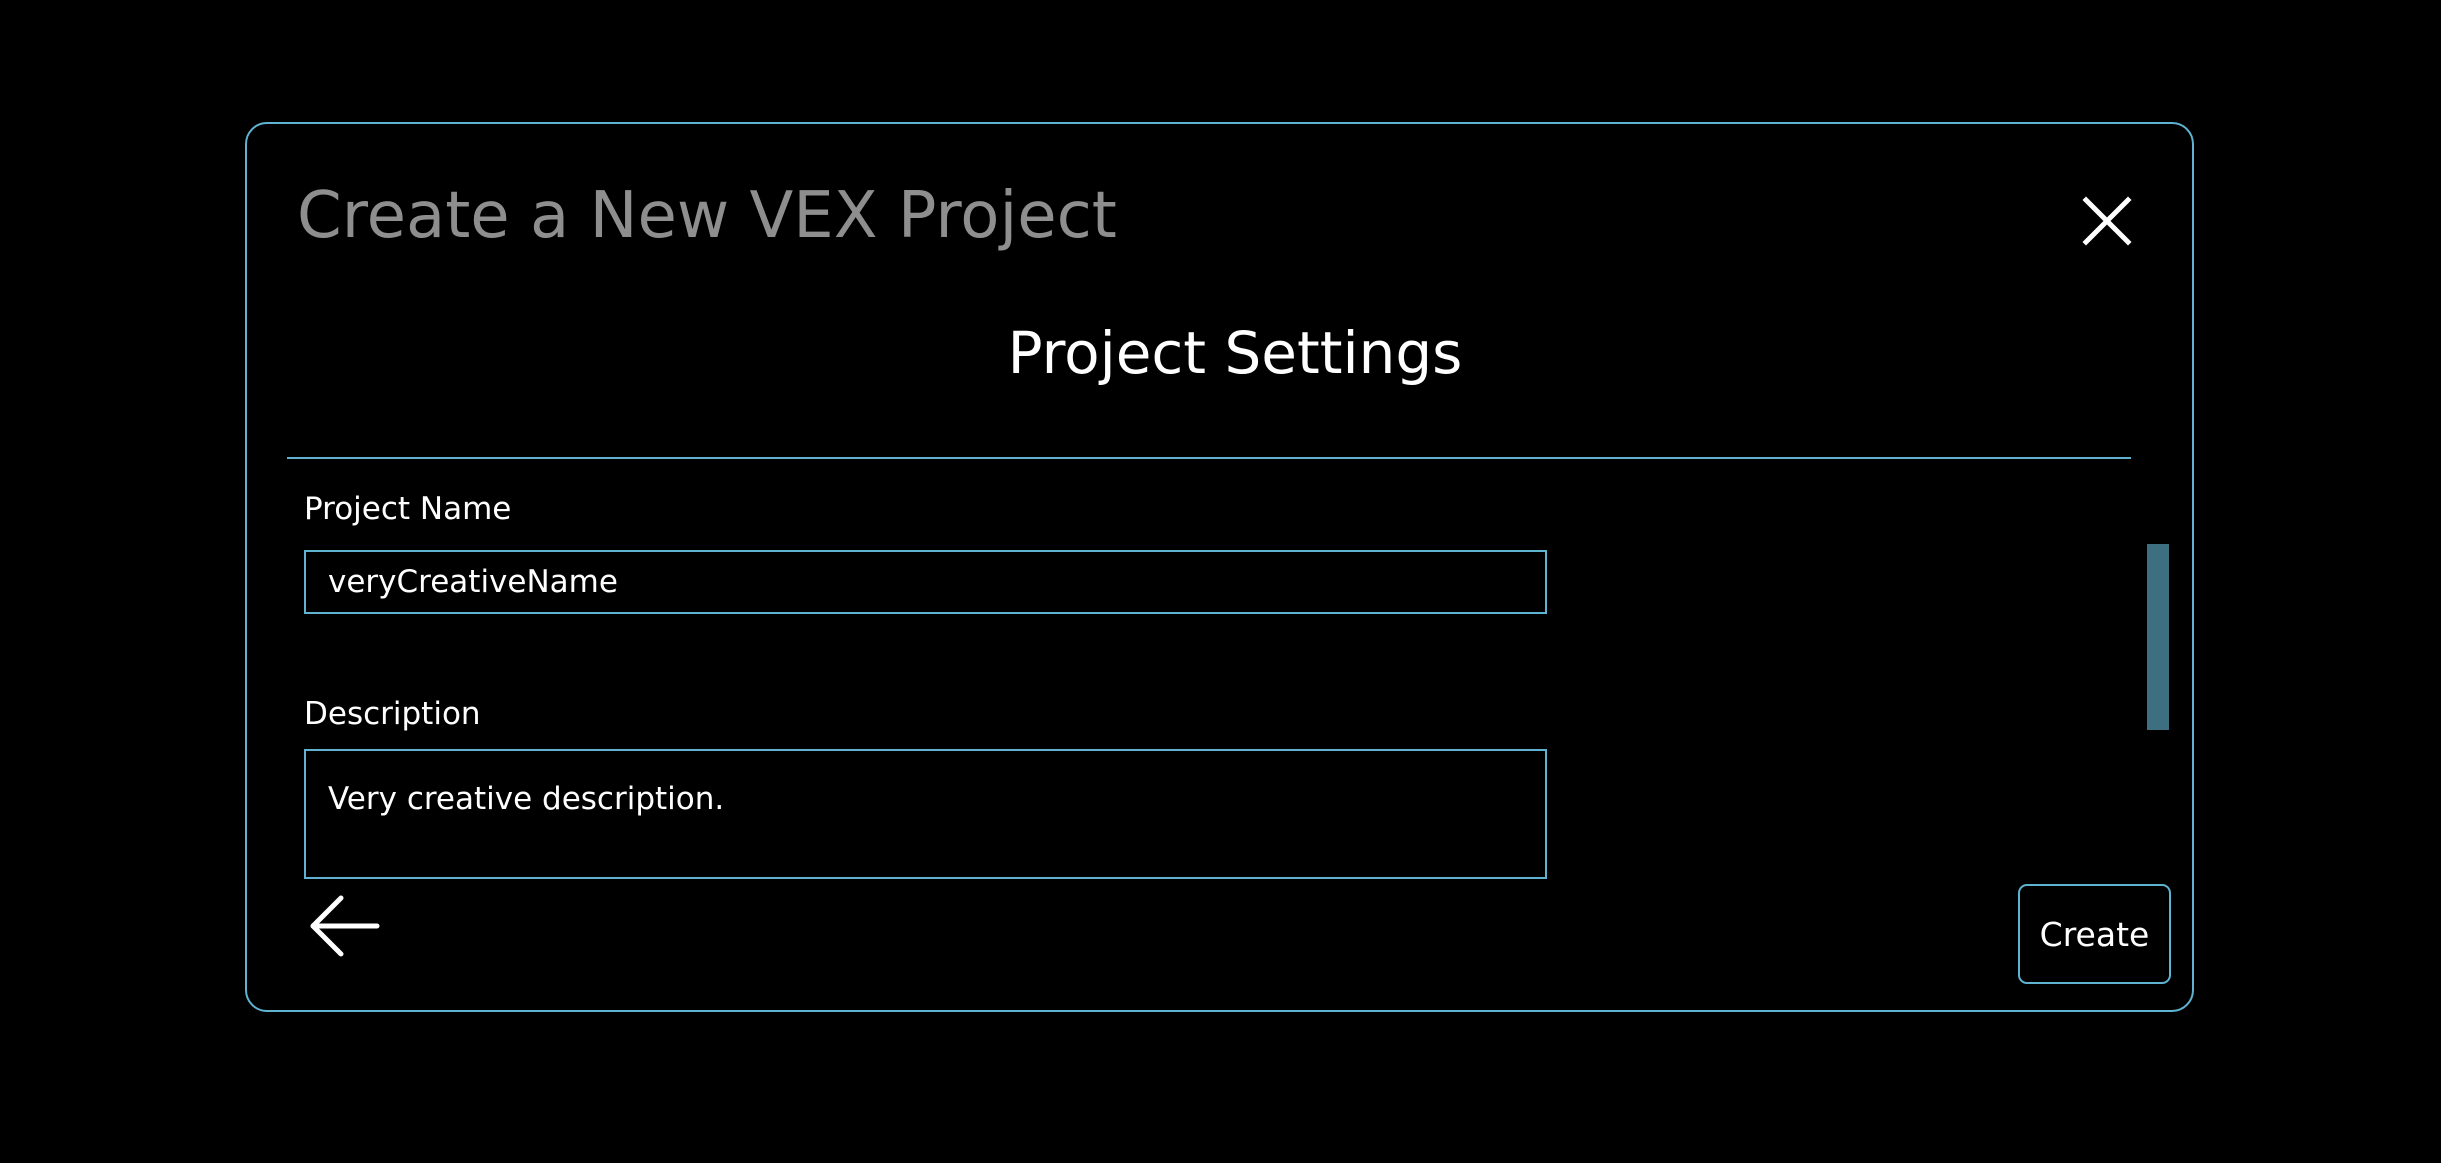 The image size is (2441, 1163). Describe the element at coordinates (925, 814) in the screenshot. I see `description-input: Very creative description.` at that location.